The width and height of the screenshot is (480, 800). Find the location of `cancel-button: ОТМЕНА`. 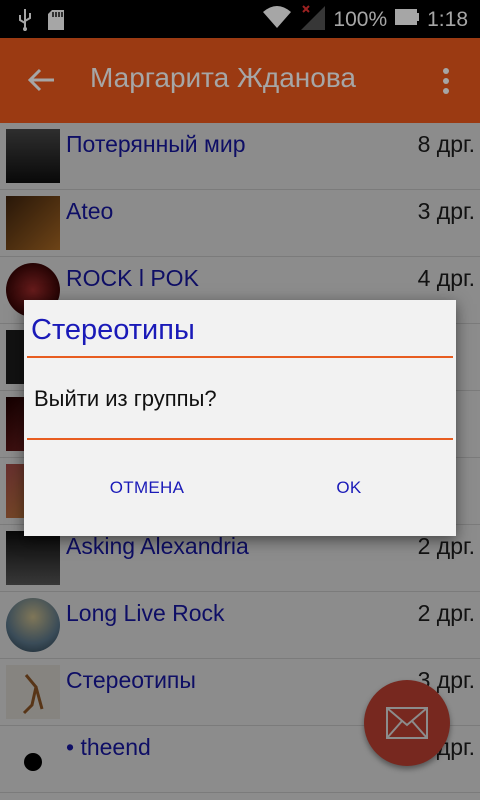

cancel-button: ОТМЕНА is located at coordinates (147, 488).